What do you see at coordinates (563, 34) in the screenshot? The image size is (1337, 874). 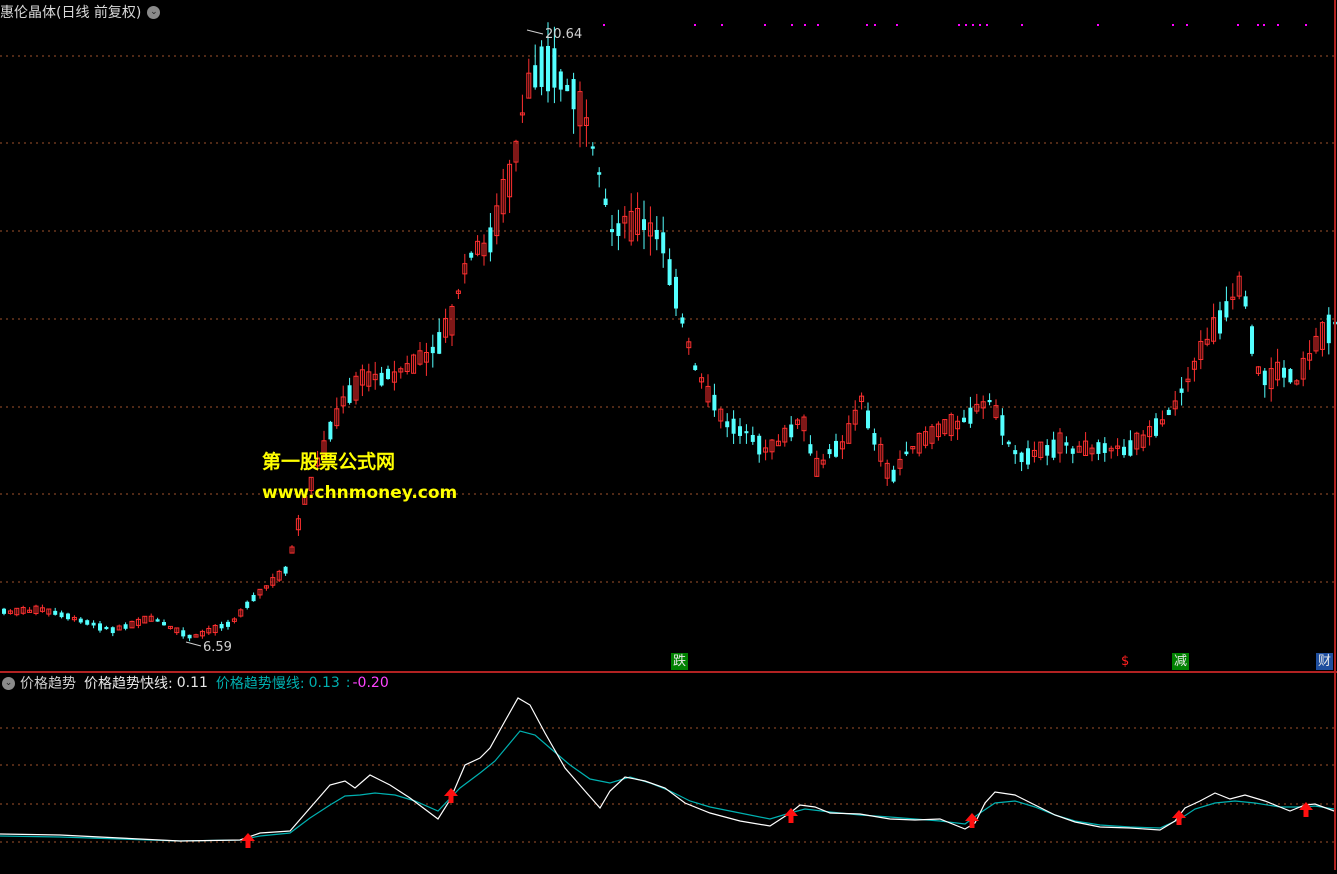 I see `max-price-label: 20.64` at bounding box center [563, 34].